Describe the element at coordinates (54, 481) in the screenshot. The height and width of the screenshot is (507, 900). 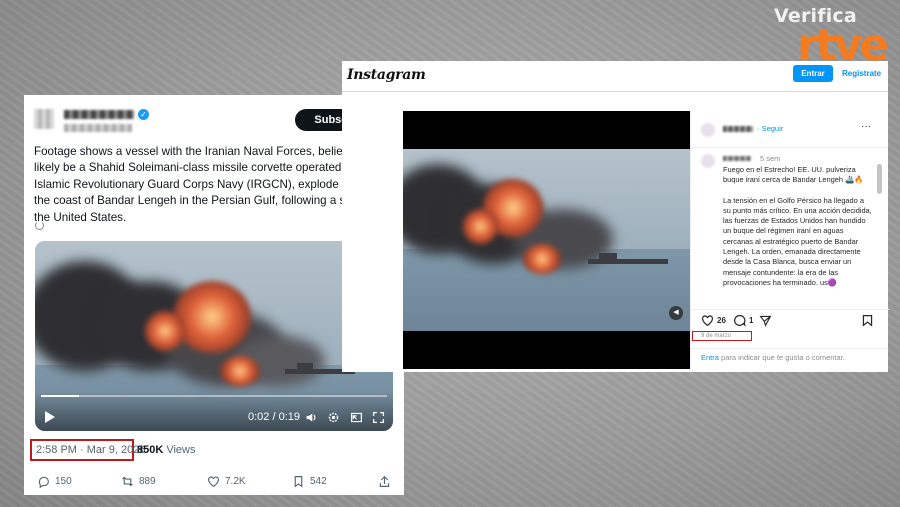
I see `reply-button: 150` at that location.